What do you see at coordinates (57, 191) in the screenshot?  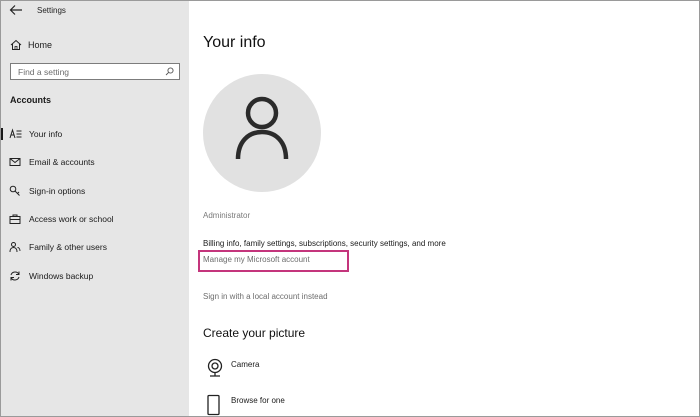 I see `sidebar-item-label: Sign-in options` at bounding box center [57, 191].